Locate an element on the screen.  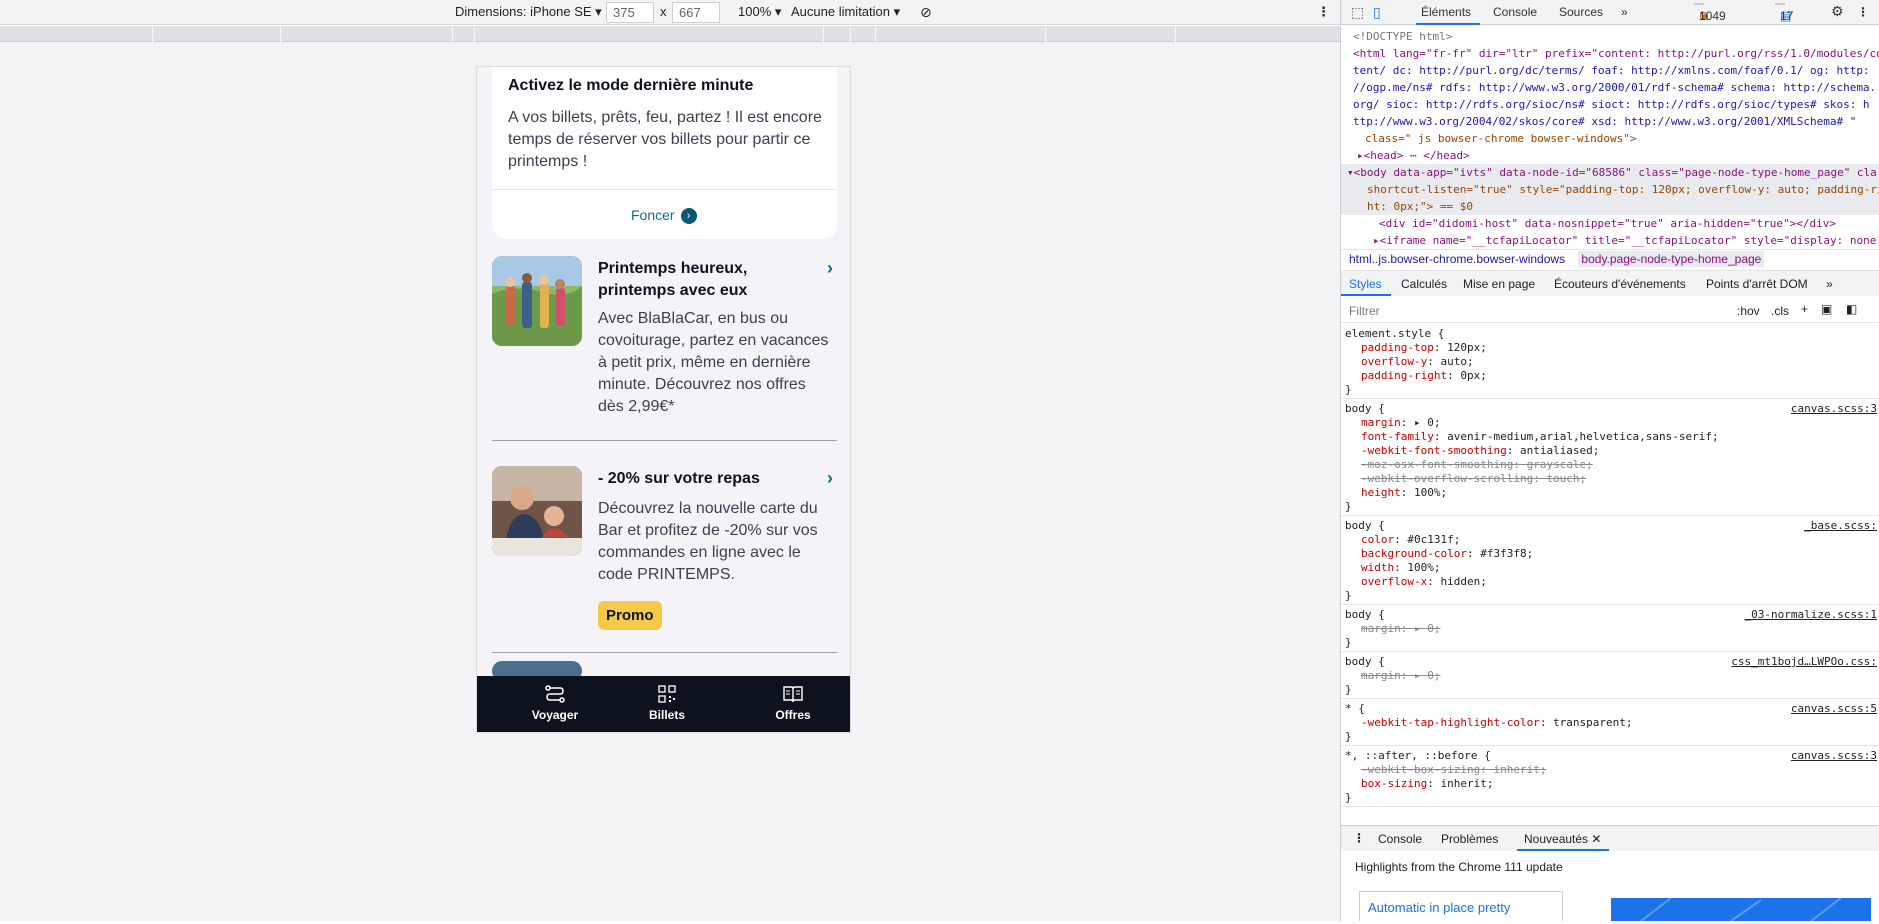
dom-line: ▸<head> ⋯ </head> is located at coordinates (1413, 155).